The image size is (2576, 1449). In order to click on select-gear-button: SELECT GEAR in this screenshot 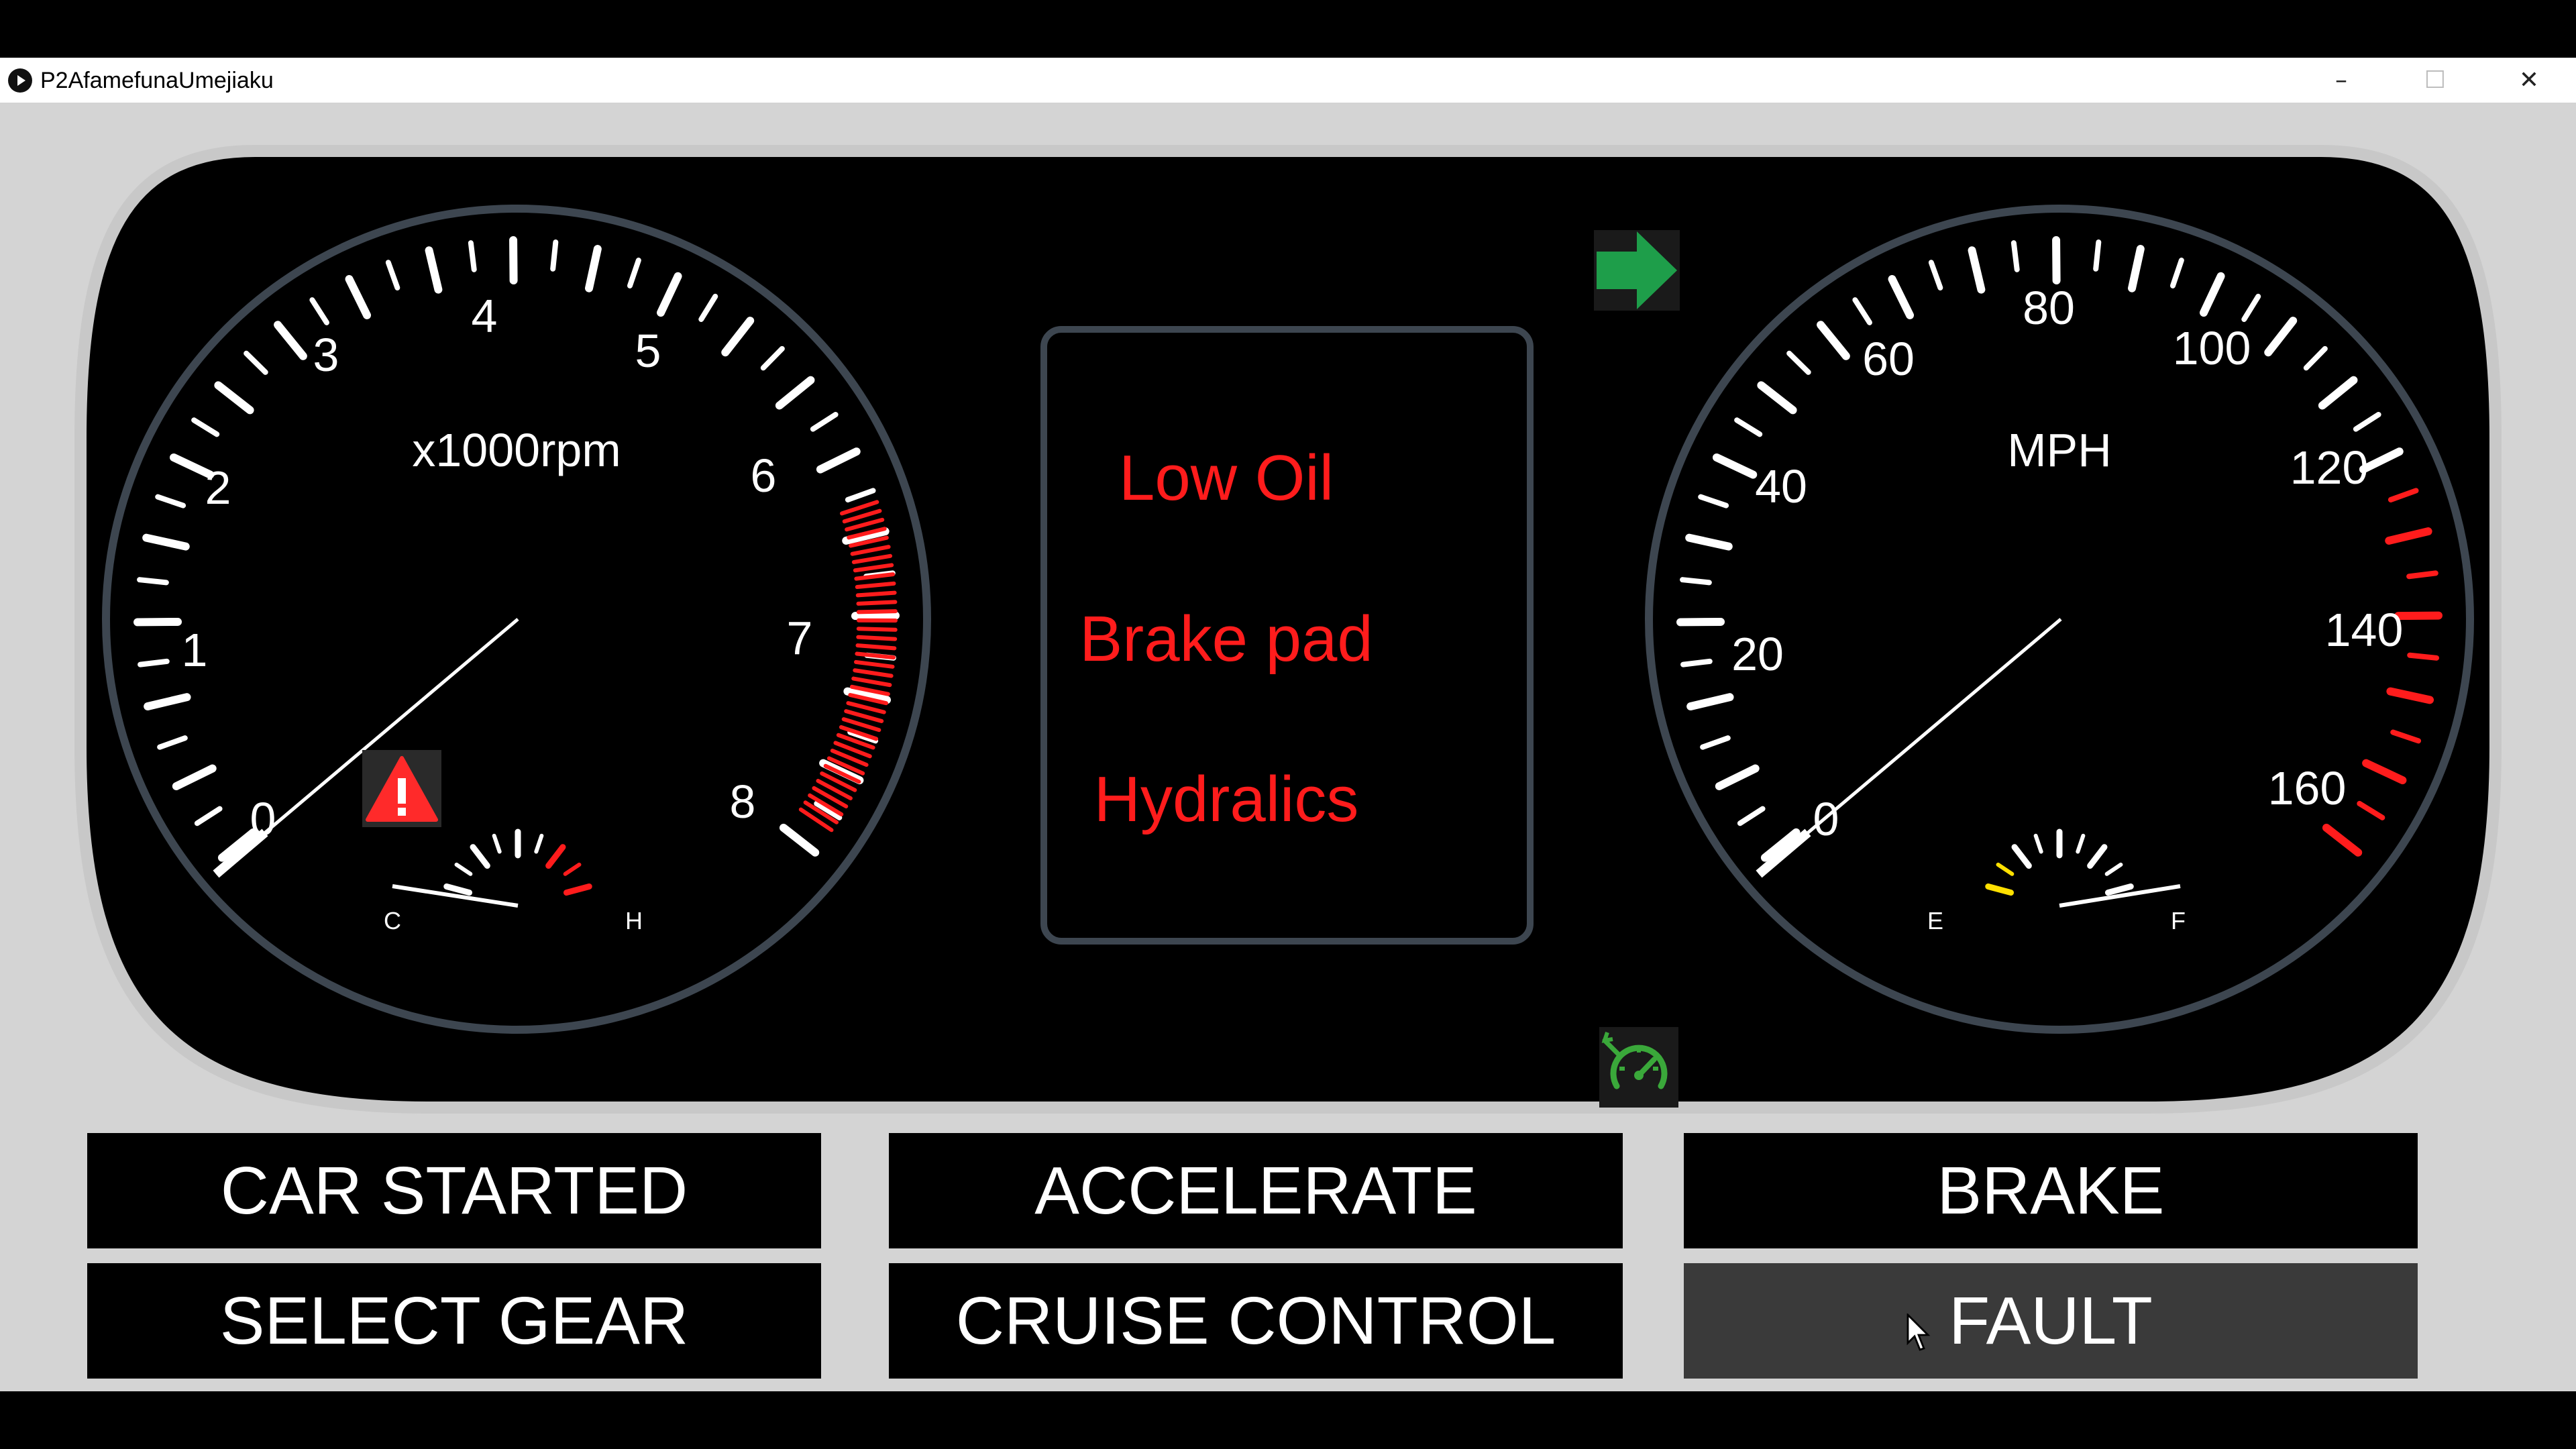, I will do `click(454, 1321)`.